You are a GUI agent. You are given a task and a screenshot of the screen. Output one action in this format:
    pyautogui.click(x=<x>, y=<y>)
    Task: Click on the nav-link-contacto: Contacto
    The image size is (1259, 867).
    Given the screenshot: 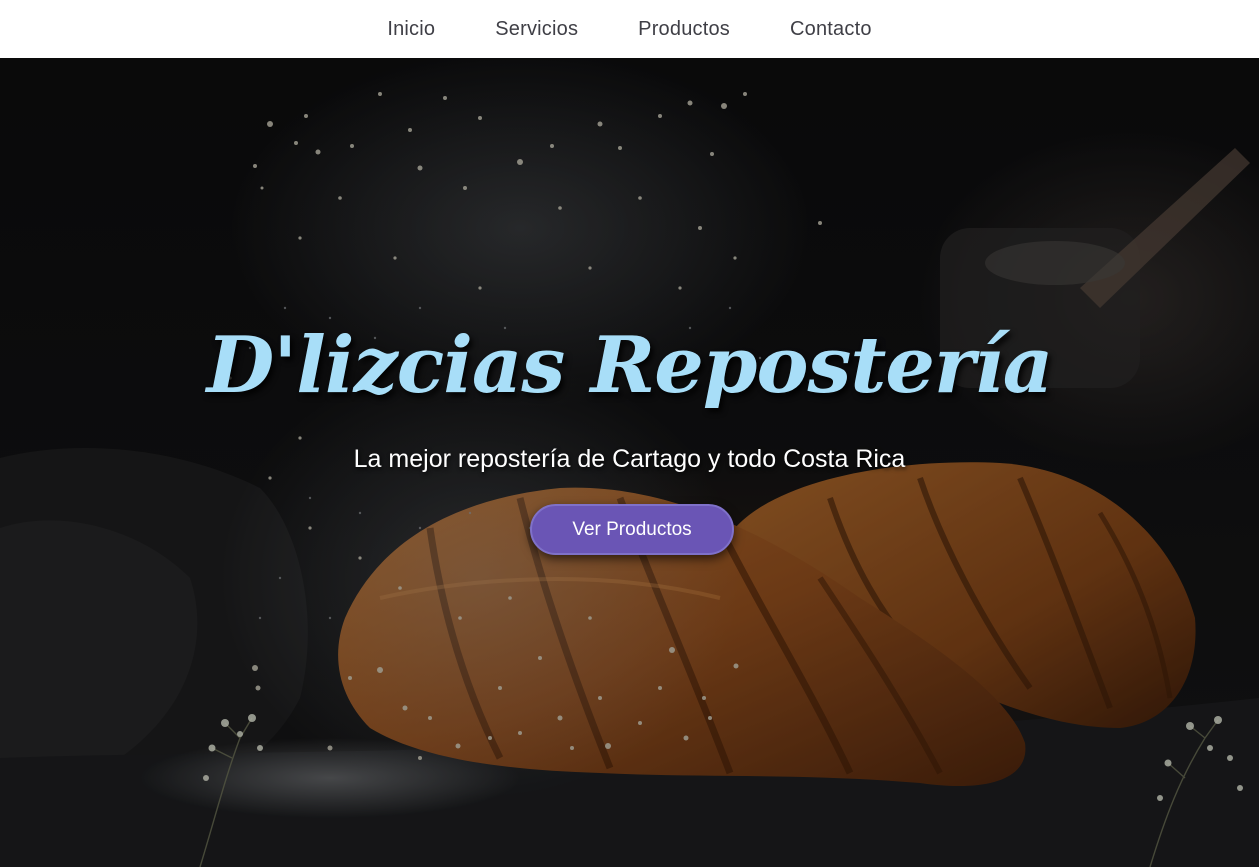 What is the action you would take?
    pyautogui.click(x=831, y=29)
    